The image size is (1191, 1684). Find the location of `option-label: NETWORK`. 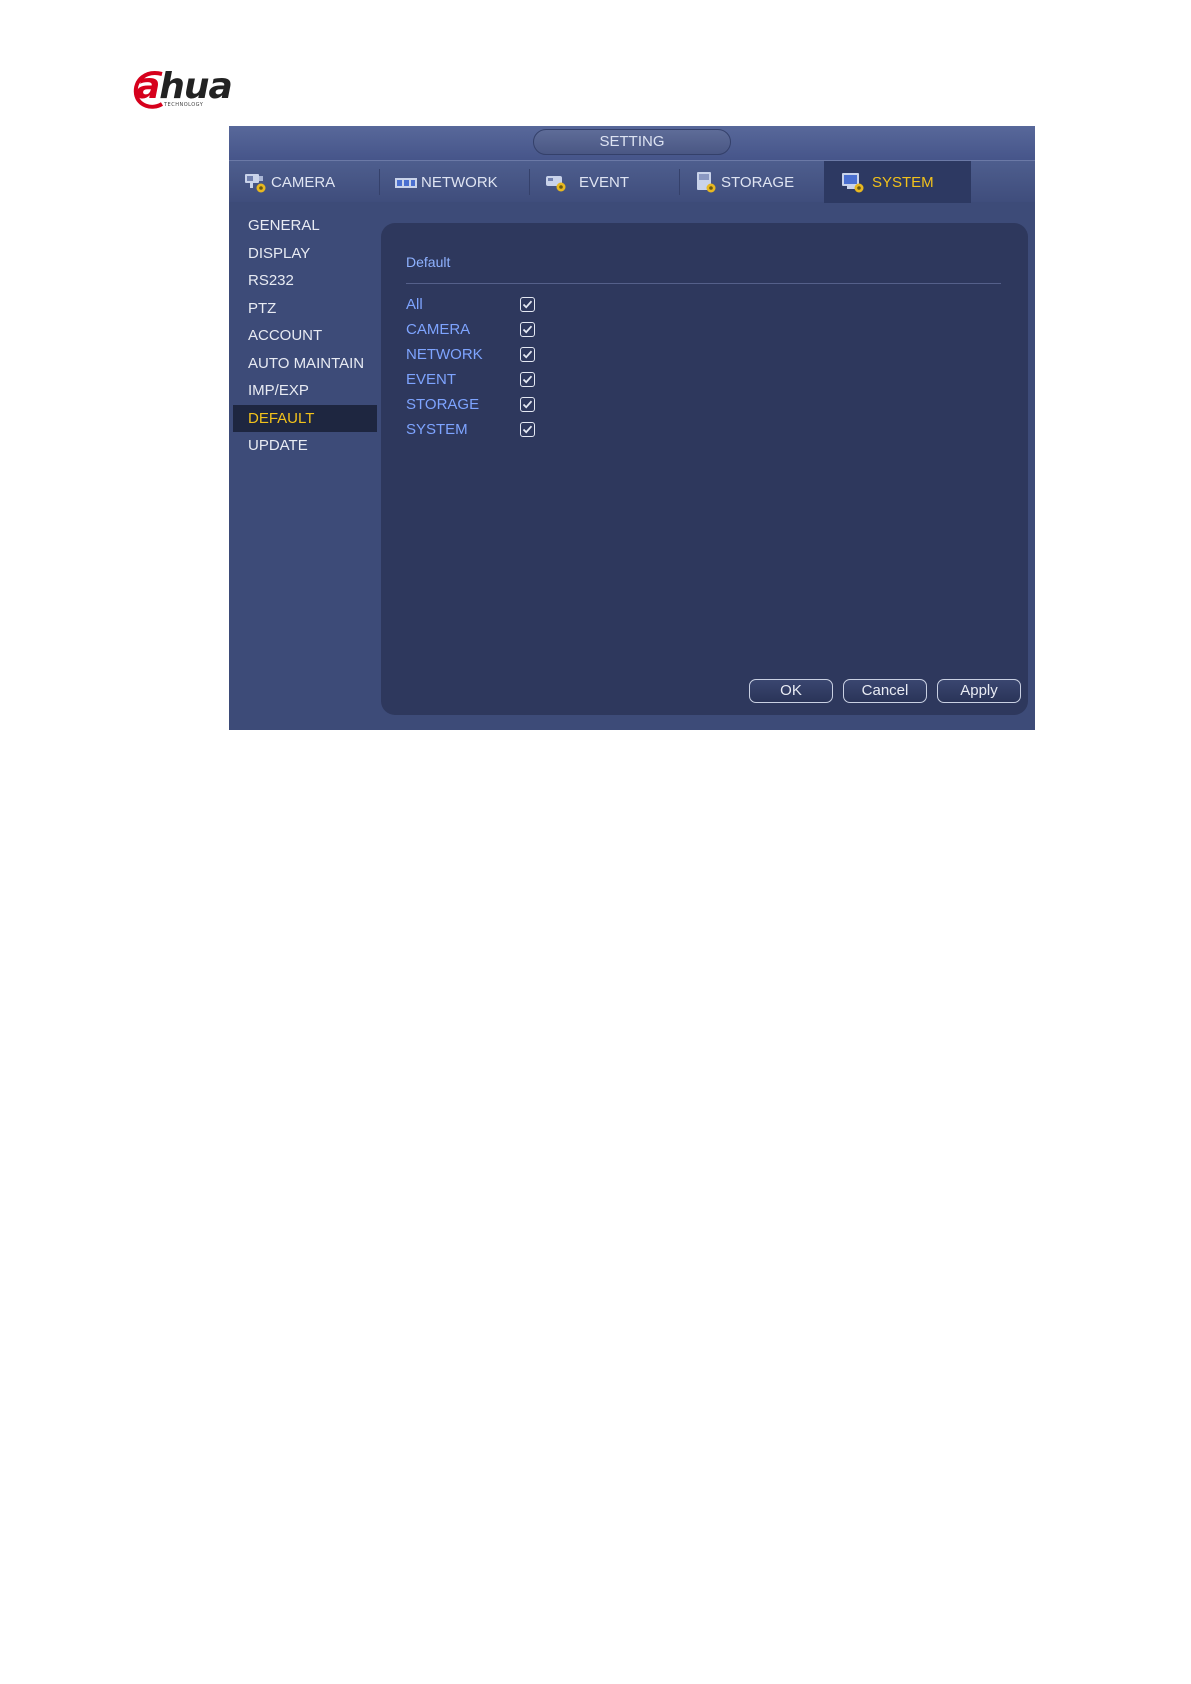

option-label: NETWORK is located at coordinates (444, 354).